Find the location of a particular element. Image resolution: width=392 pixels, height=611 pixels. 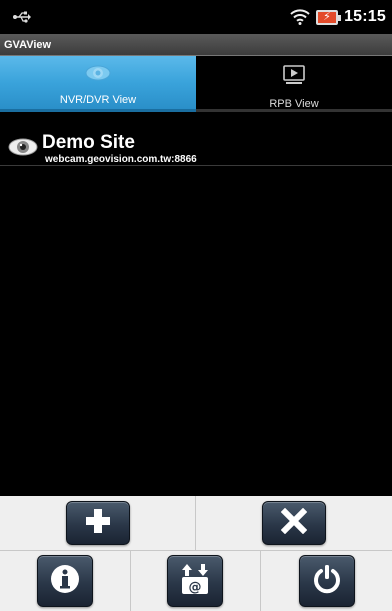

site-host: webcam.geovision.com.tw:8866 is located at coordinates (121, 159).